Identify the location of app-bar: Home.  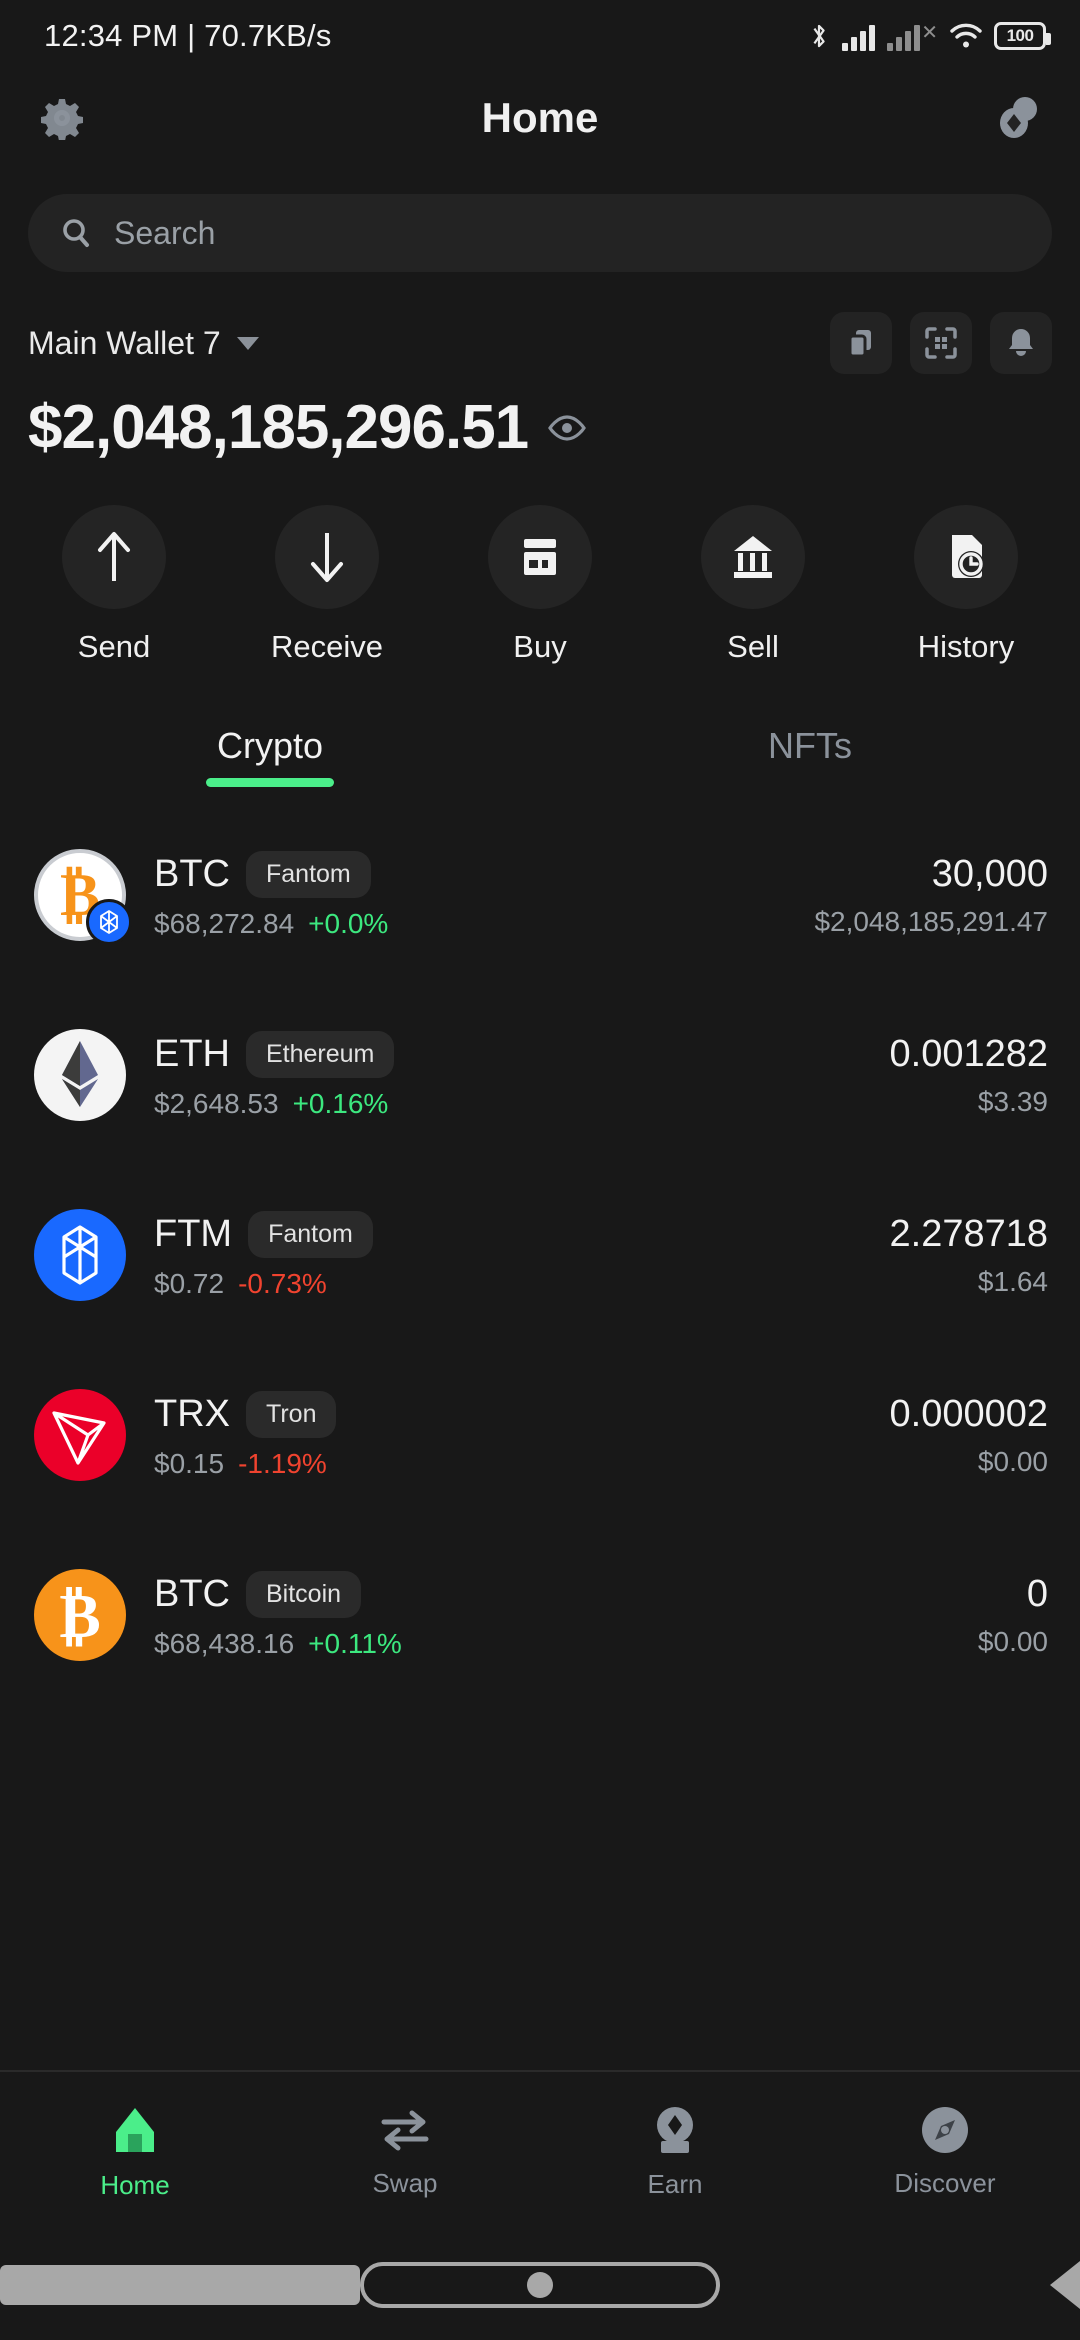
(540, 118).